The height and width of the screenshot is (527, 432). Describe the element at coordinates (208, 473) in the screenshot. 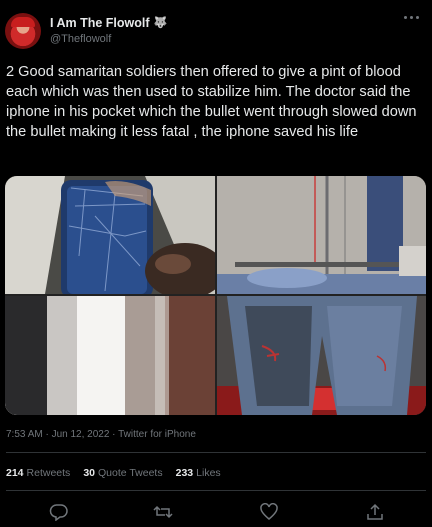

I see `likes-label: Likes` at that location.